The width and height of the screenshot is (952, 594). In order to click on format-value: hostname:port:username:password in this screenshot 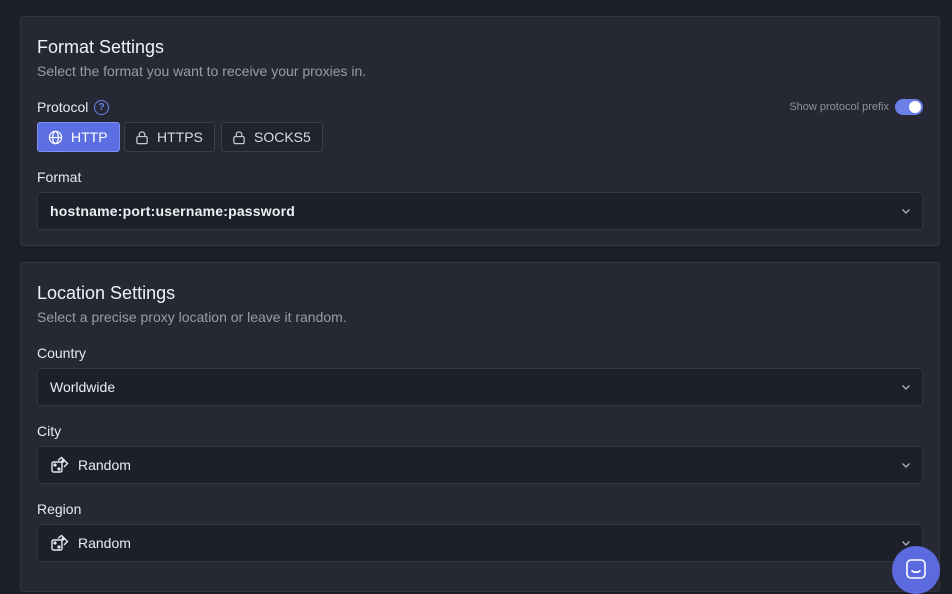, I will do `click(173, 211)`.